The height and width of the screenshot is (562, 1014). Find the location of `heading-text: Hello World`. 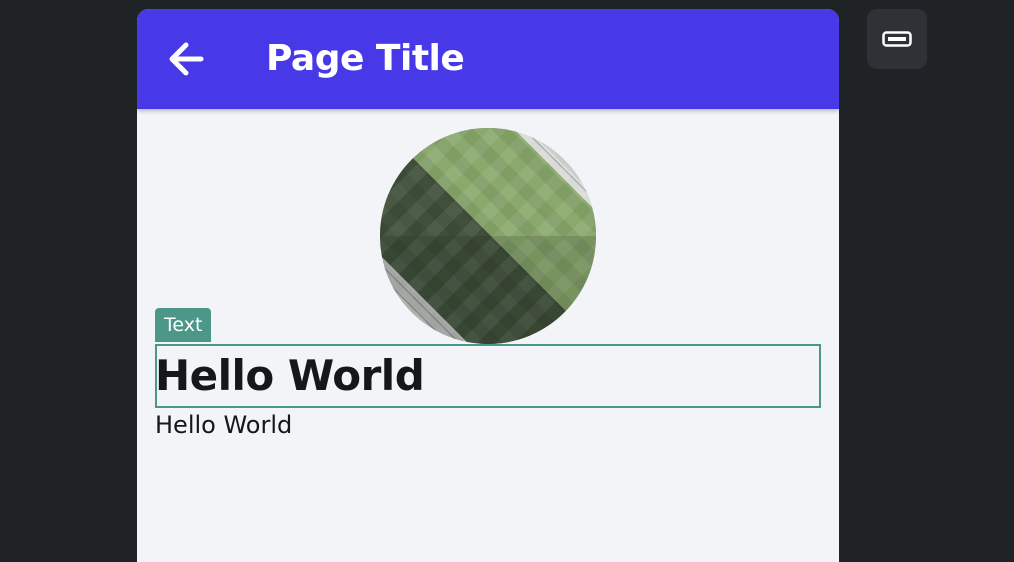

heading-text: Hello World is located at coordinates (290, 376).